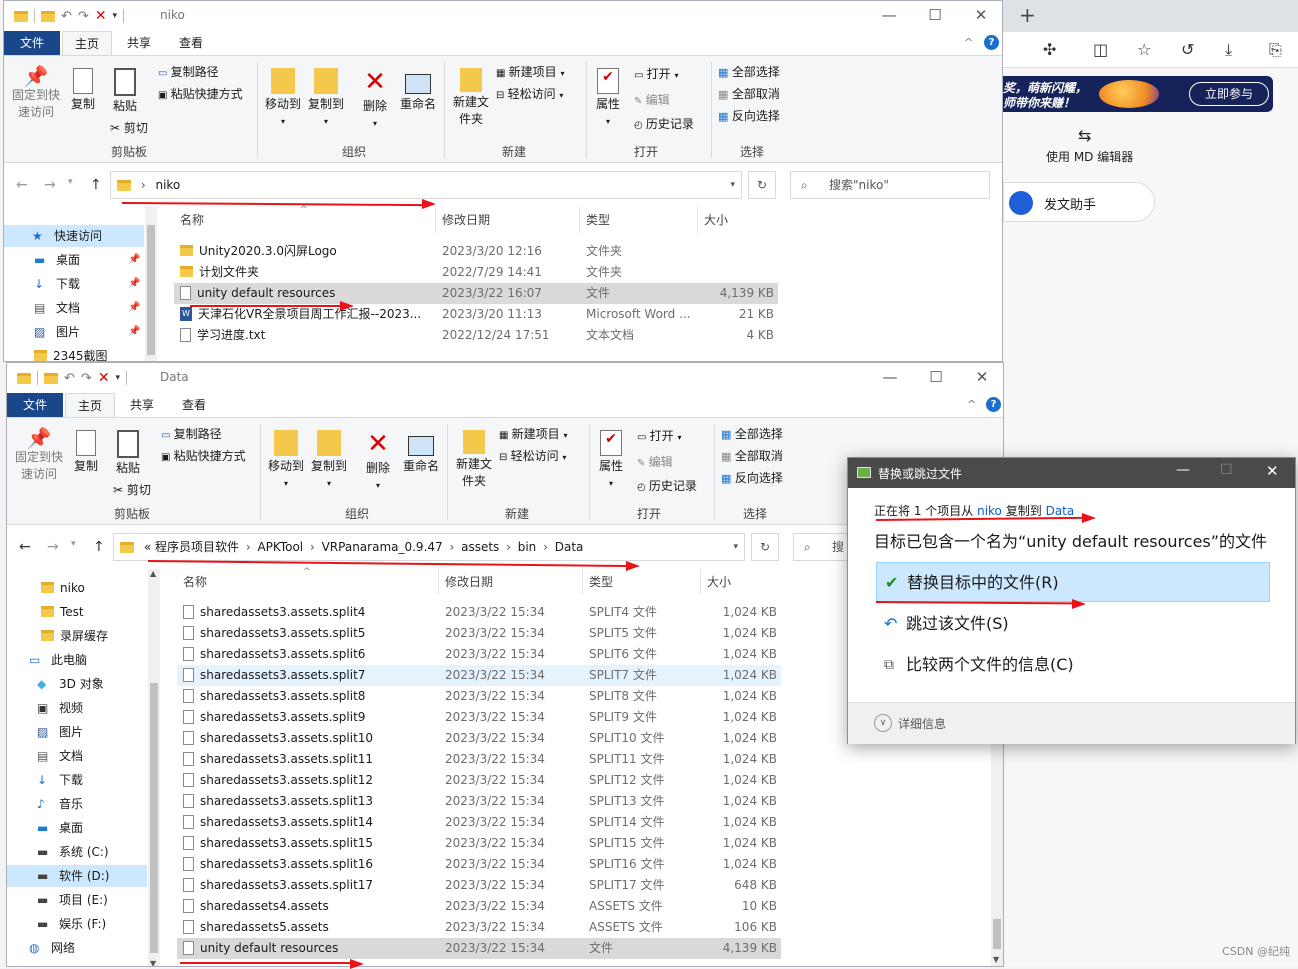 This screenshot has height=969, width=1298. I want to click on up-icon: ↑, so click(99, 547).